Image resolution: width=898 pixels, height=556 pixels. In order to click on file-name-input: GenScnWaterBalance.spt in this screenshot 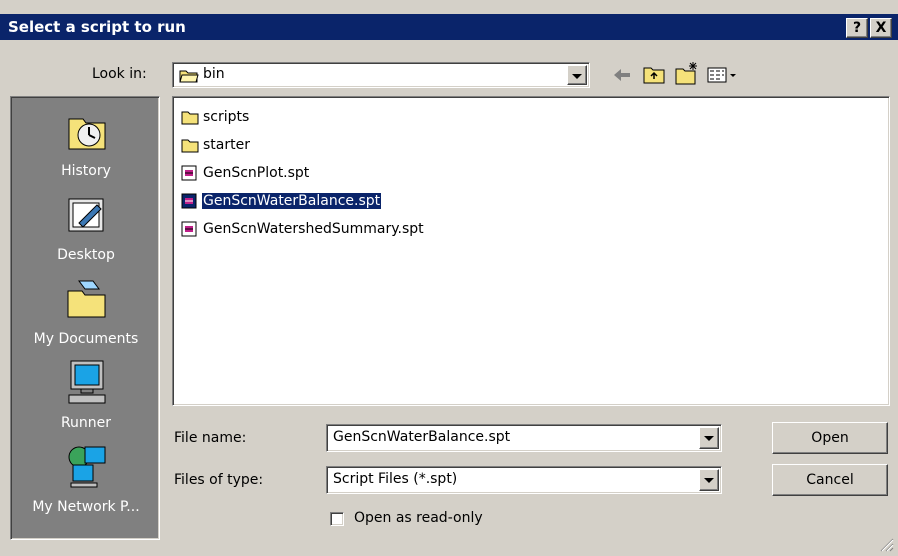, I will do `click(524, 438)`.